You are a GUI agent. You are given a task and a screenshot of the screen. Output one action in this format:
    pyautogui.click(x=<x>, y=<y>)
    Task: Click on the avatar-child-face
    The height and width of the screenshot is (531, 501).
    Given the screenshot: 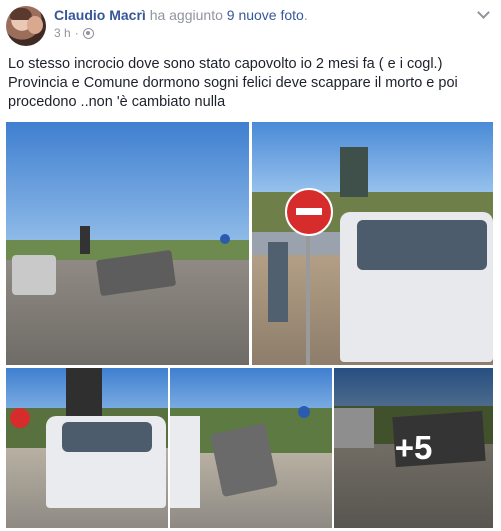 What is the action you would take?
    pyautogui.click(x=35, y=25)
    